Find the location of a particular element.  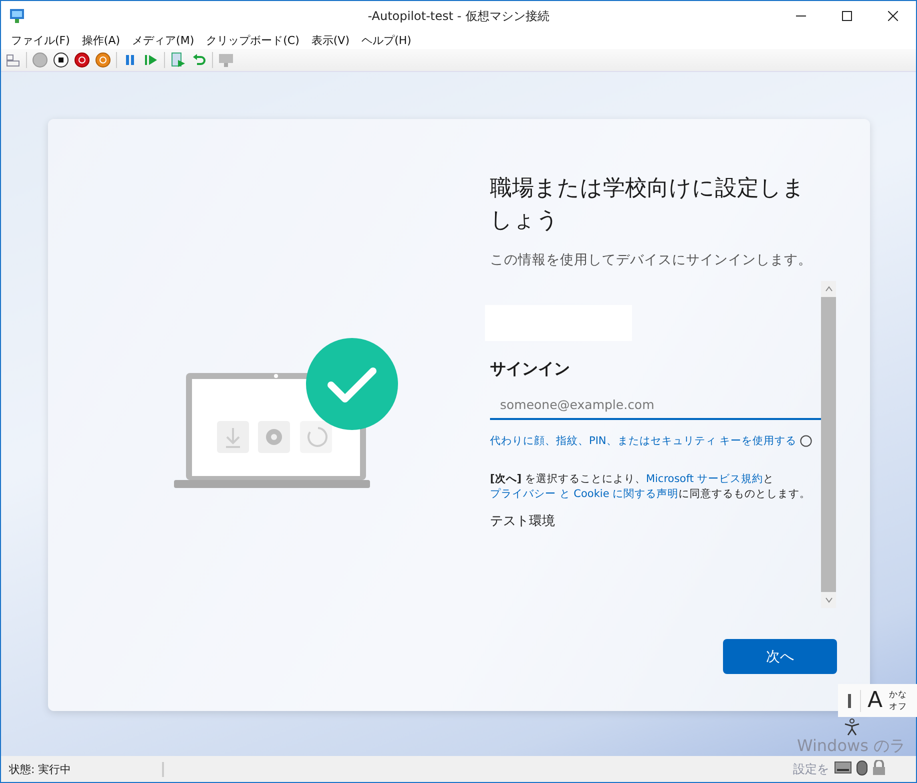

resume-icon is located at coordinates (151, 60).